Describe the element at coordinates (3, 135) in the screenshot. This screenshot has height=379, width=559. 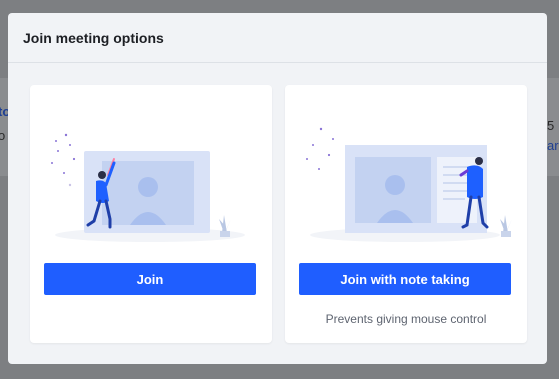
I see `background-text-fragment: o` at that location.